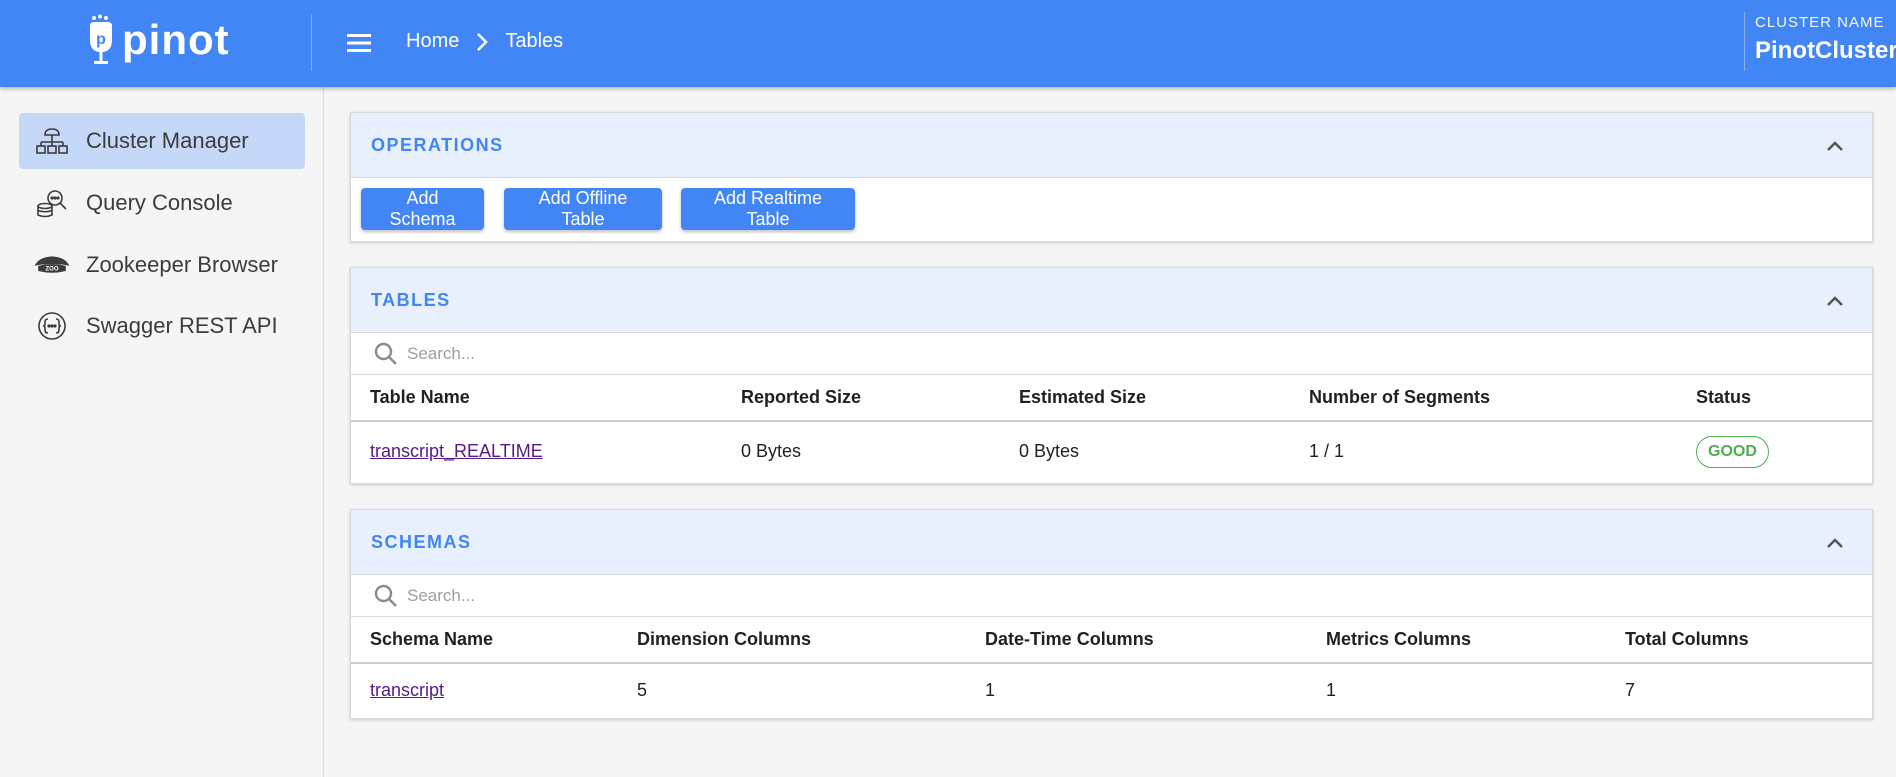  What do you see at coordinates (1049, 451) in the screenshot?
I see `estimated-size-cell: 0 Bytes` at bounding box center [1049, 451].